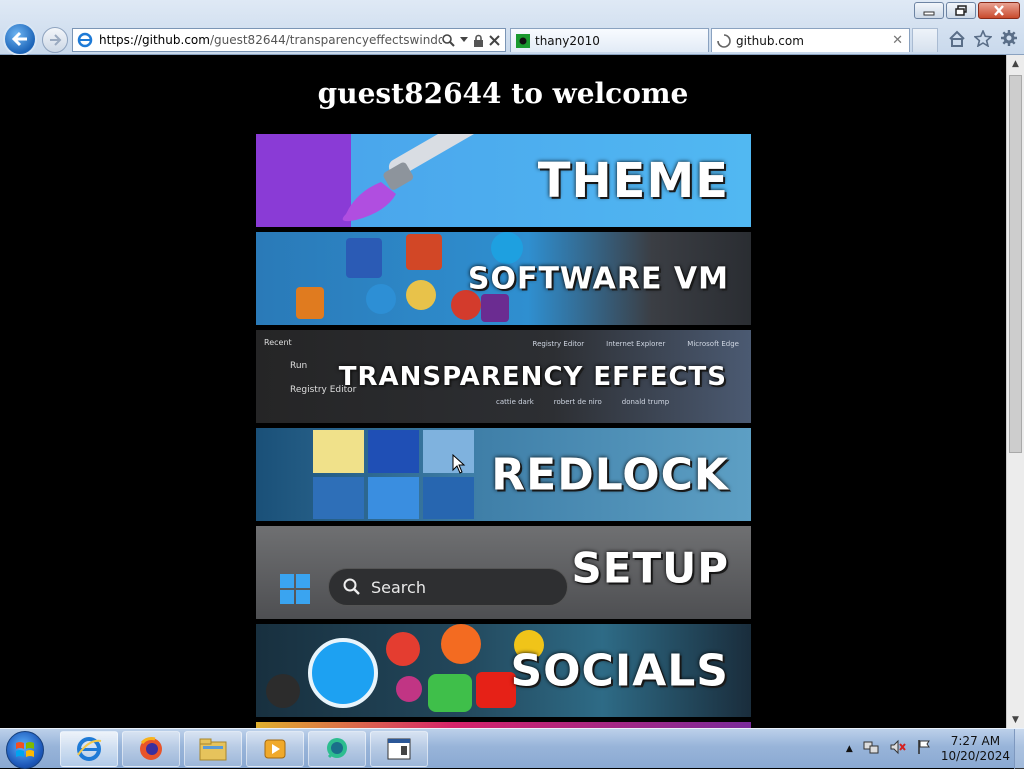  I want to click on url-host: https://github.com, so click(154, 40).